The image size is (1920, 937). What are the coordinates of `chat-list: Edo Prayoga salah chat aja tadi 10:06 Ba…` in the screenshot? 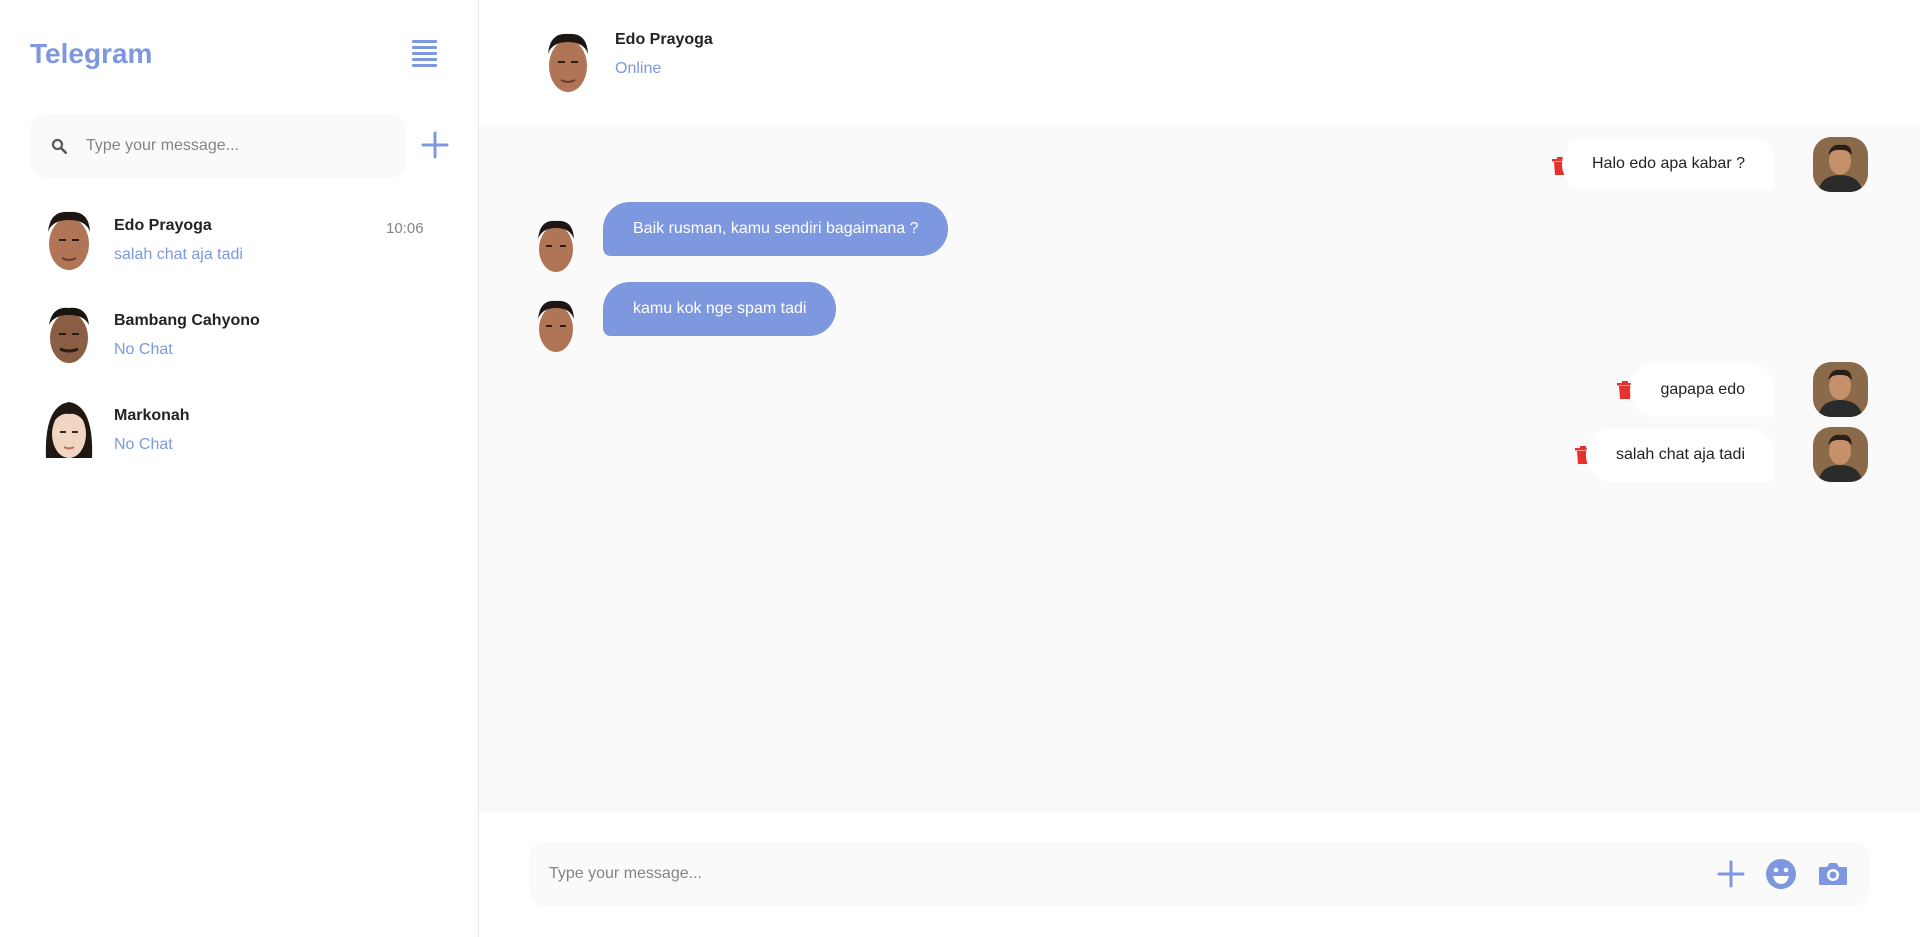 It's located at (239, 342).